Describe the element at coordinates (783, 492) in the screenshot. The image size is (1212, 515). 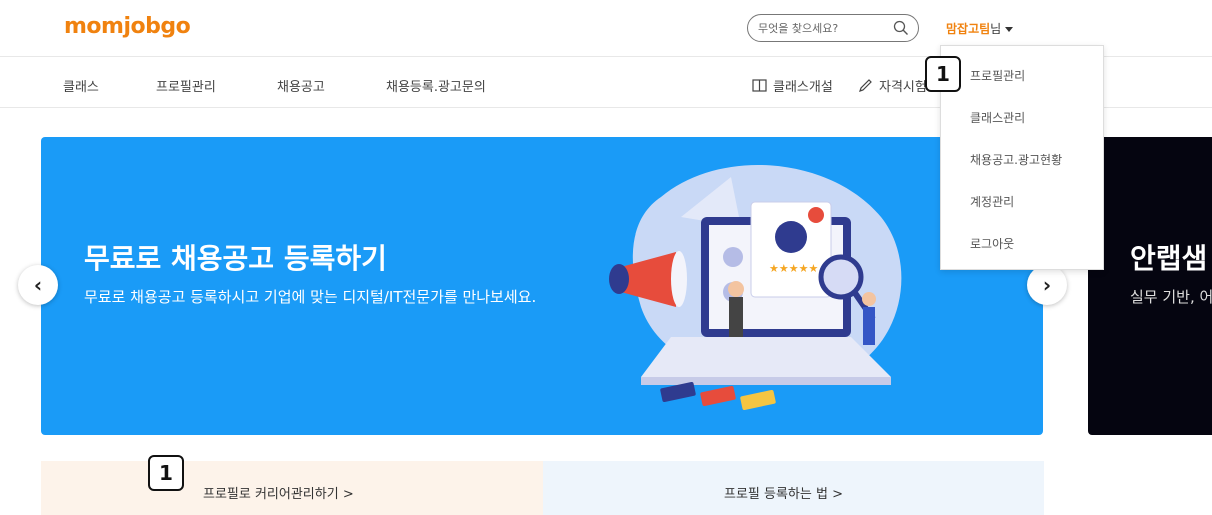
I see `profile-howto-link: 프로필 등록하는 법 >` at that location.